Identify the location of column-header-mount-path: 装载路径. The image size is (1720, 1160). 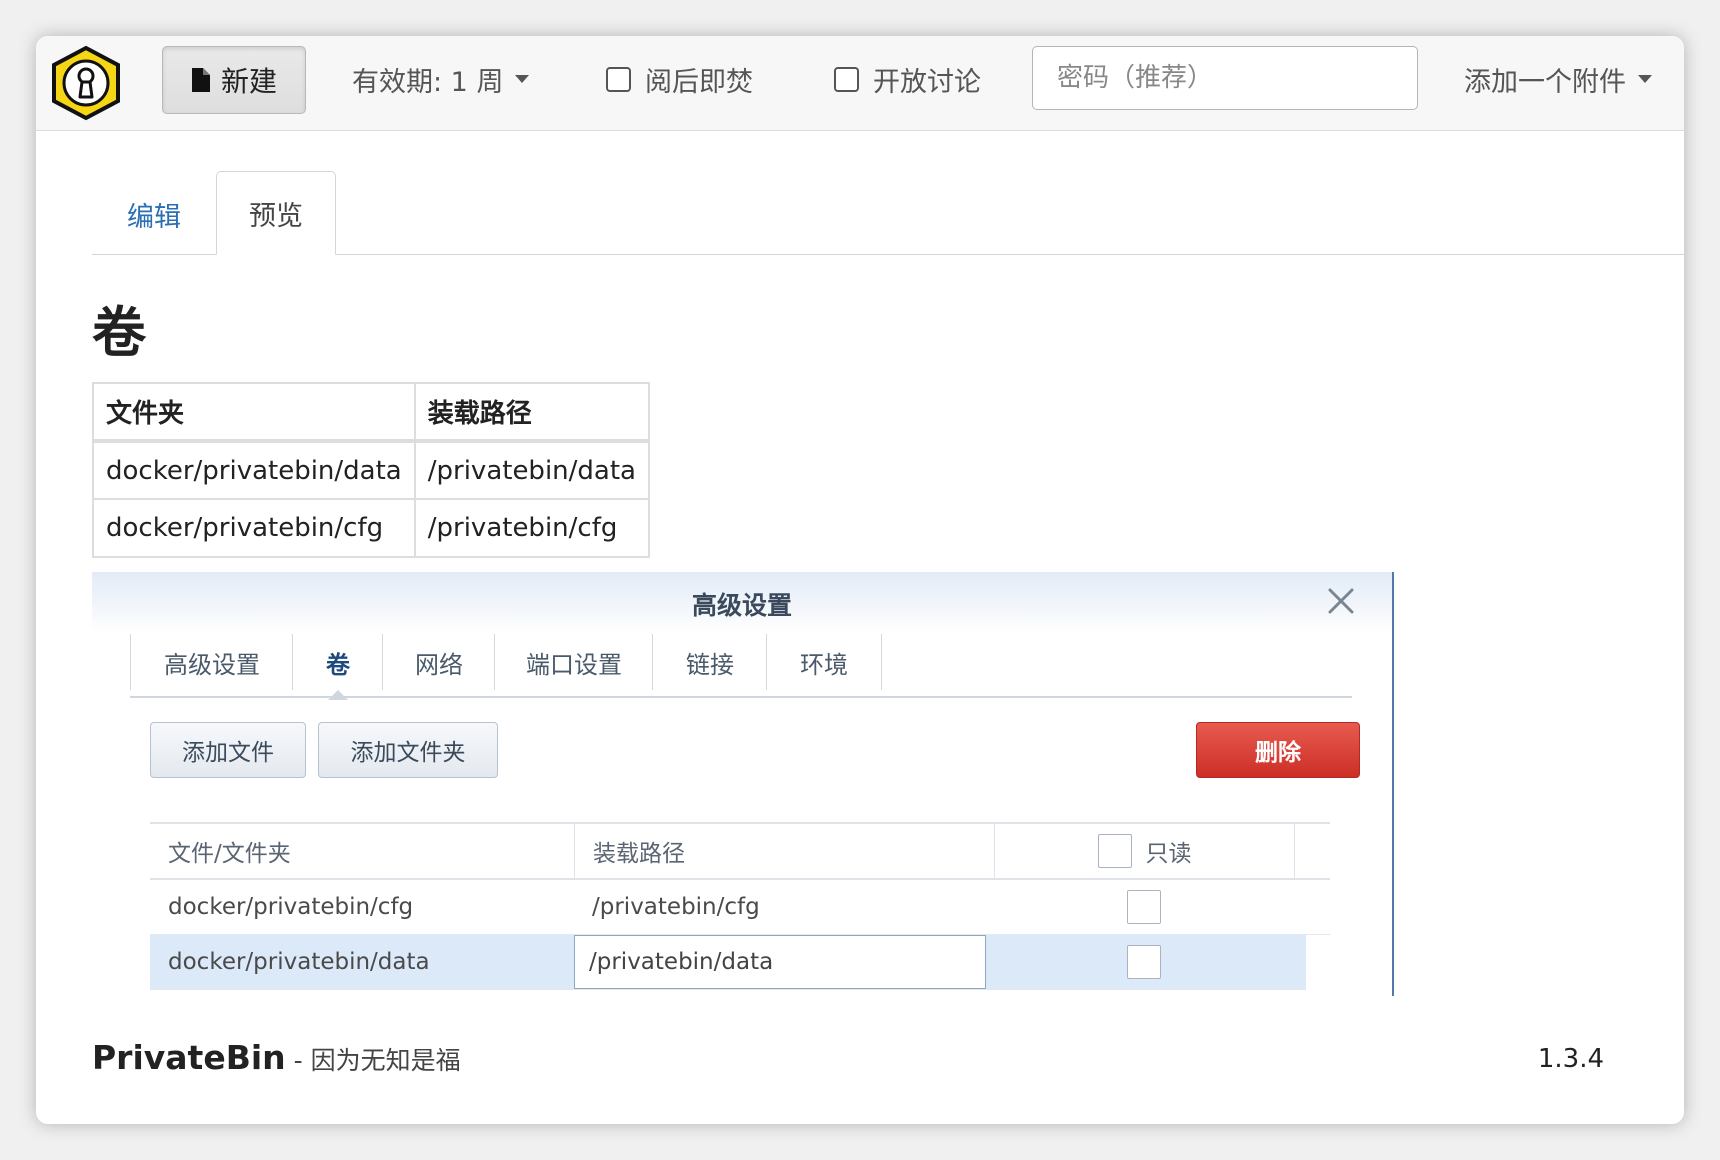
(784, 851).